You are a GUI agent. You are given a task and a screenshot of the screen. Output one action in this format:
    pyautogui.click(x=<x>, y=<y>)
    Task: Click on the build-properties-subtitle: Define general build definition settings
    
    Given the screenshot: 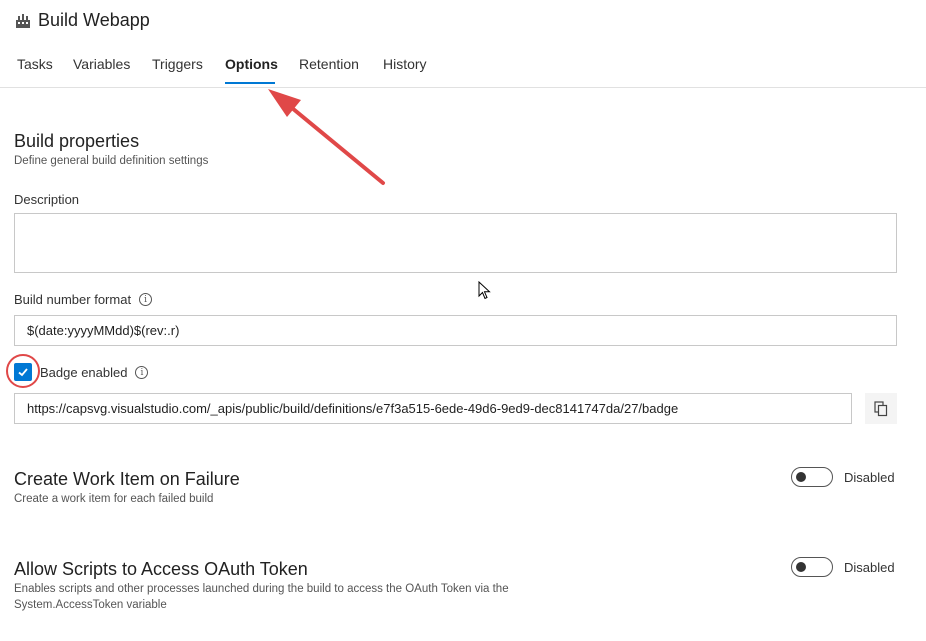 What is the action you would take?
    pyautogui.click(x=111, y=161)
    